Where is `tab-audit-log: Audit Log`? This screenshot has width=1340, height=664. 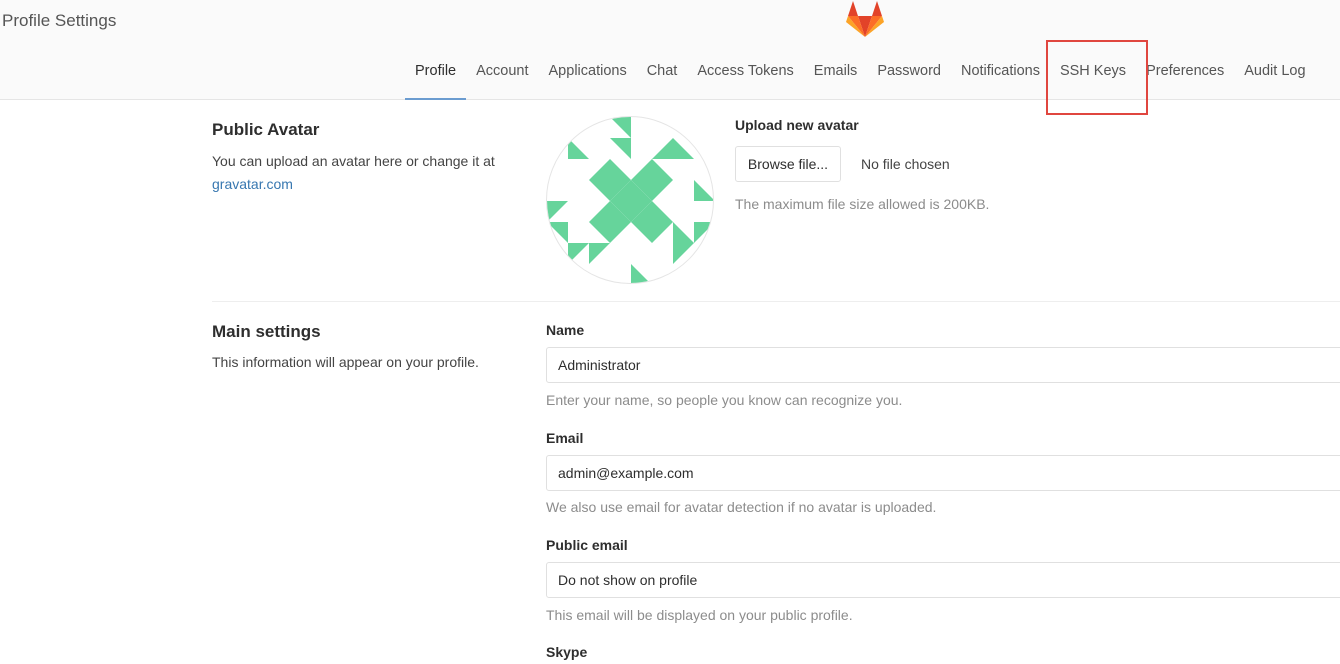
tab-audit-log: Audit Log is located at coordinates (1274, 76).